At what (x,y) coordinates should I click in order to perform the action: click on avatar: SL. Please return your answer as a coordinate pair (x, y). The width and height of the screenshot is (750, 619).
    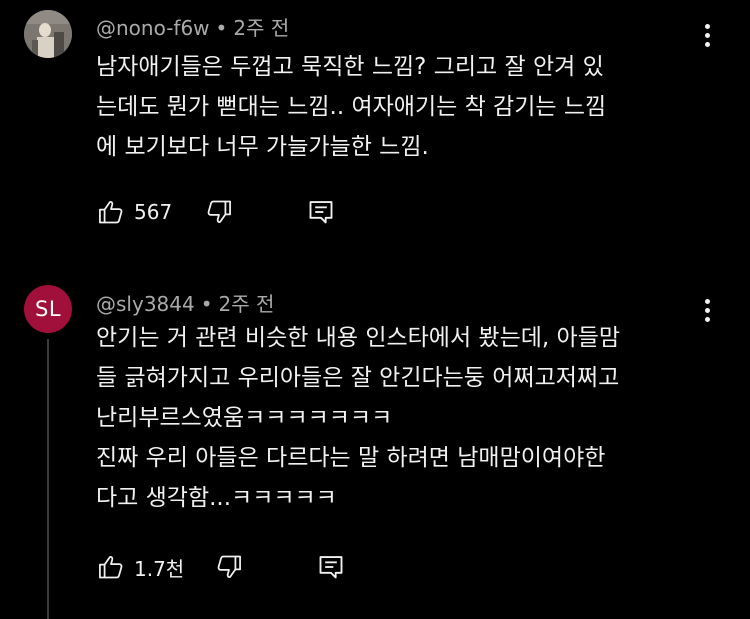
    Looking at the image, I should click on (48, 309).